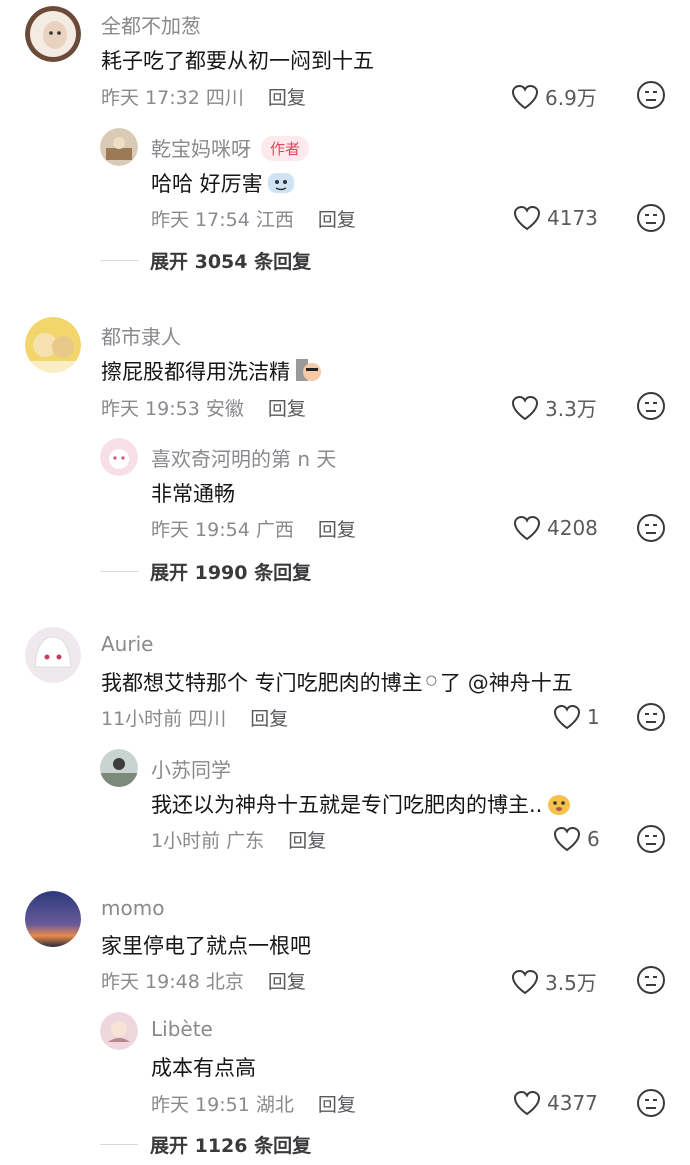  What do you see at coordinates (200, 530) in the screenshot?
I see `reply-time: 昨天 19:54` at bounding box center [200, 530].